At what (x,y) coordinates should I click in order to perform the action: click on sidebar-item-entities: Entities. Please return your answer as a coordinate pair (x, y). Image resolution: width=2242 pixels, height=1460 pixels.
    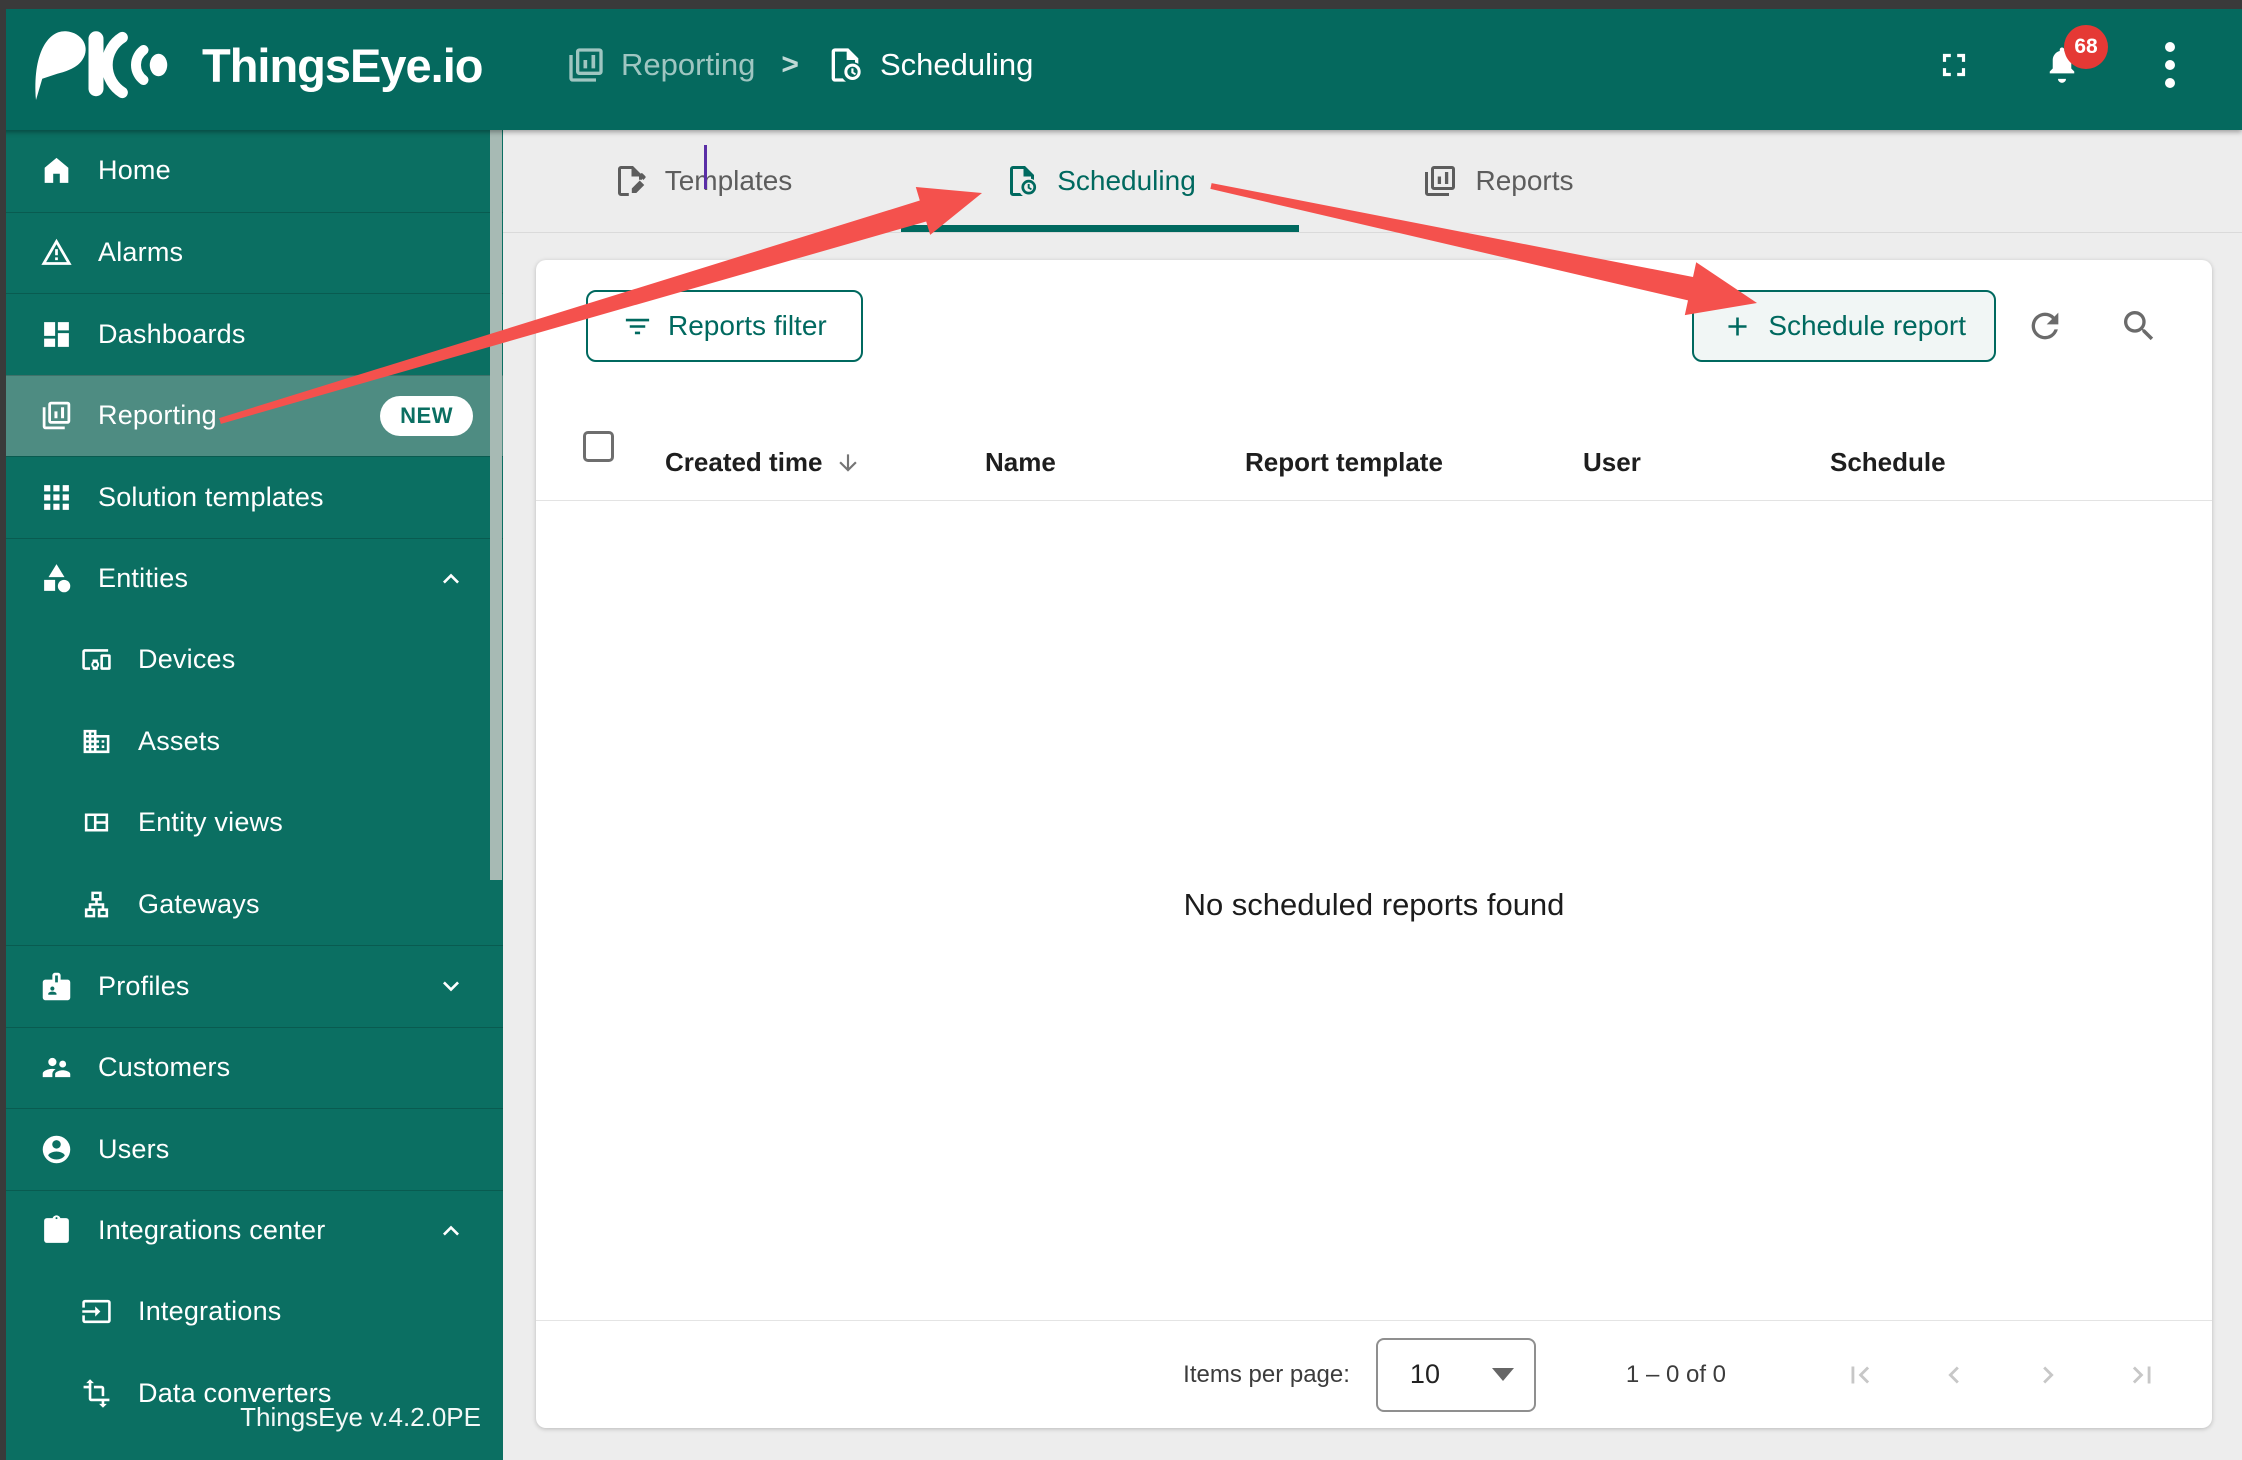
    Looking at the image, I should click on (251, 578).